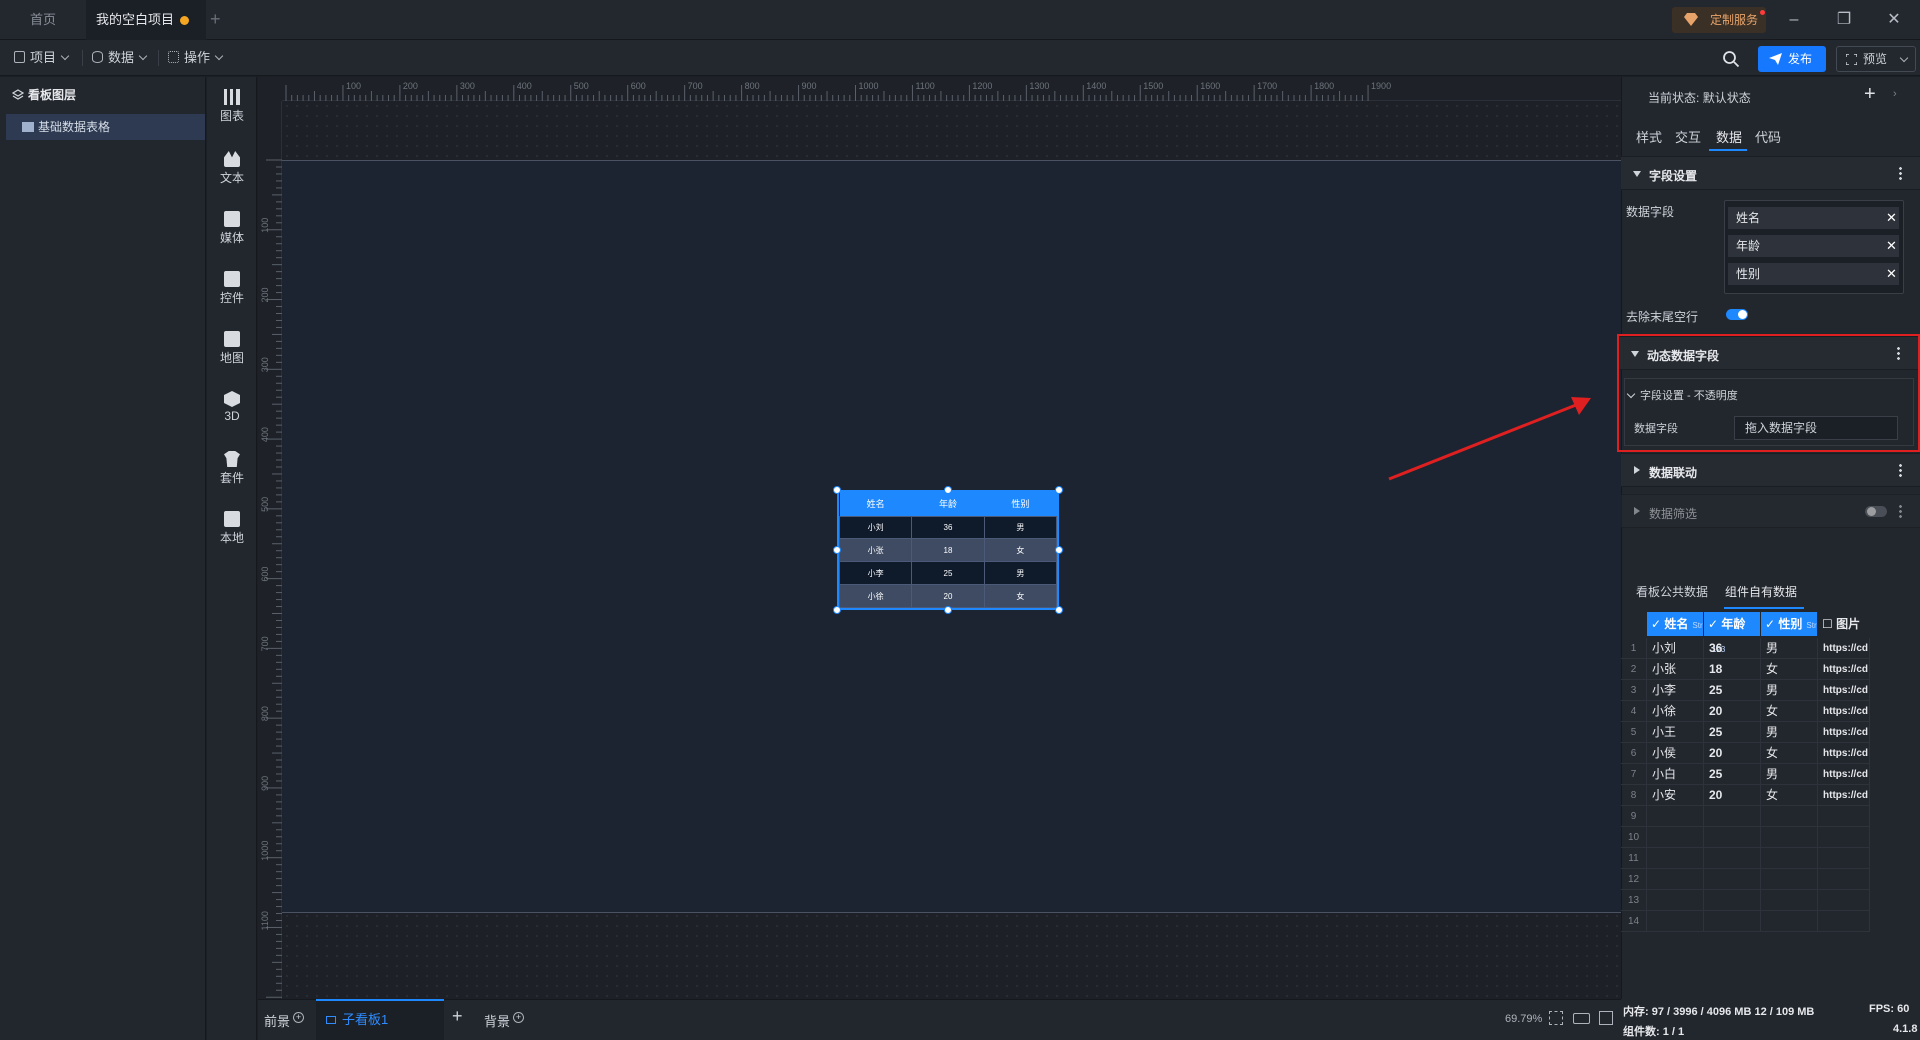 The image size is (1920, 1040). Describe the element at coordinates (1794, 20) in the screenshot. I see `minimize-icon: –` at that location.